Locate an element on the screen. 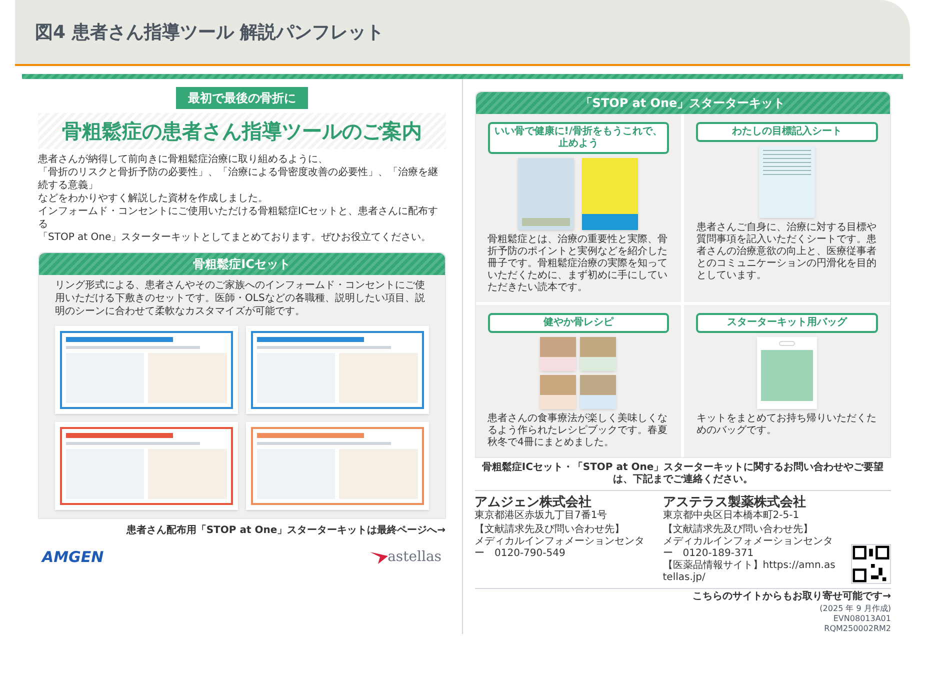  intro-text: などをわかりやすく解説した資材を作成しました。 is located at coordinates (153, 198).